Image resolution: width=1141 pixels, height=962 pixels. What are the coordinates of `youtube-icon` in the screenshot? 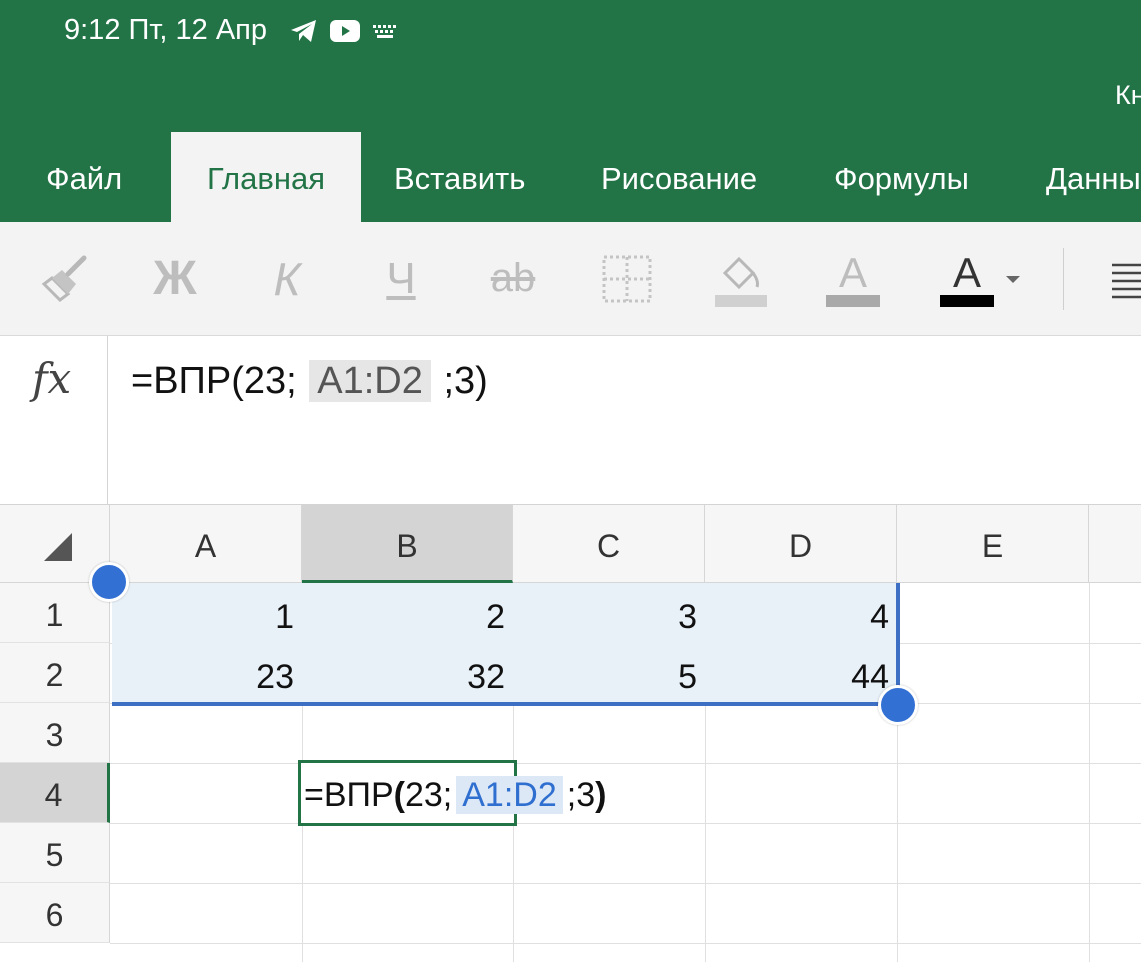 It's located at (345, 31).